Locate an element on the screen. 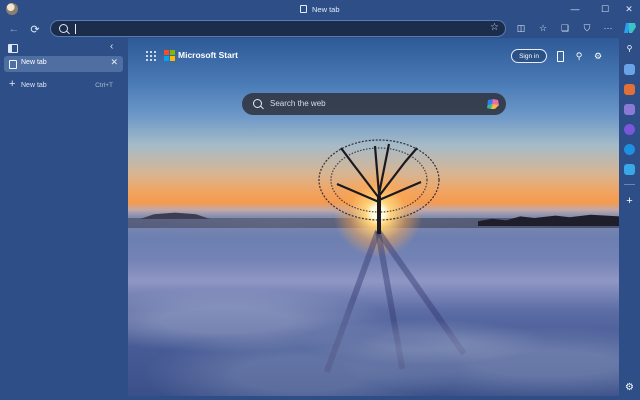 The width and height of the screenshot is (640, 400). collapse-pane-icon: ‹ is located at coordinates (111, 46).